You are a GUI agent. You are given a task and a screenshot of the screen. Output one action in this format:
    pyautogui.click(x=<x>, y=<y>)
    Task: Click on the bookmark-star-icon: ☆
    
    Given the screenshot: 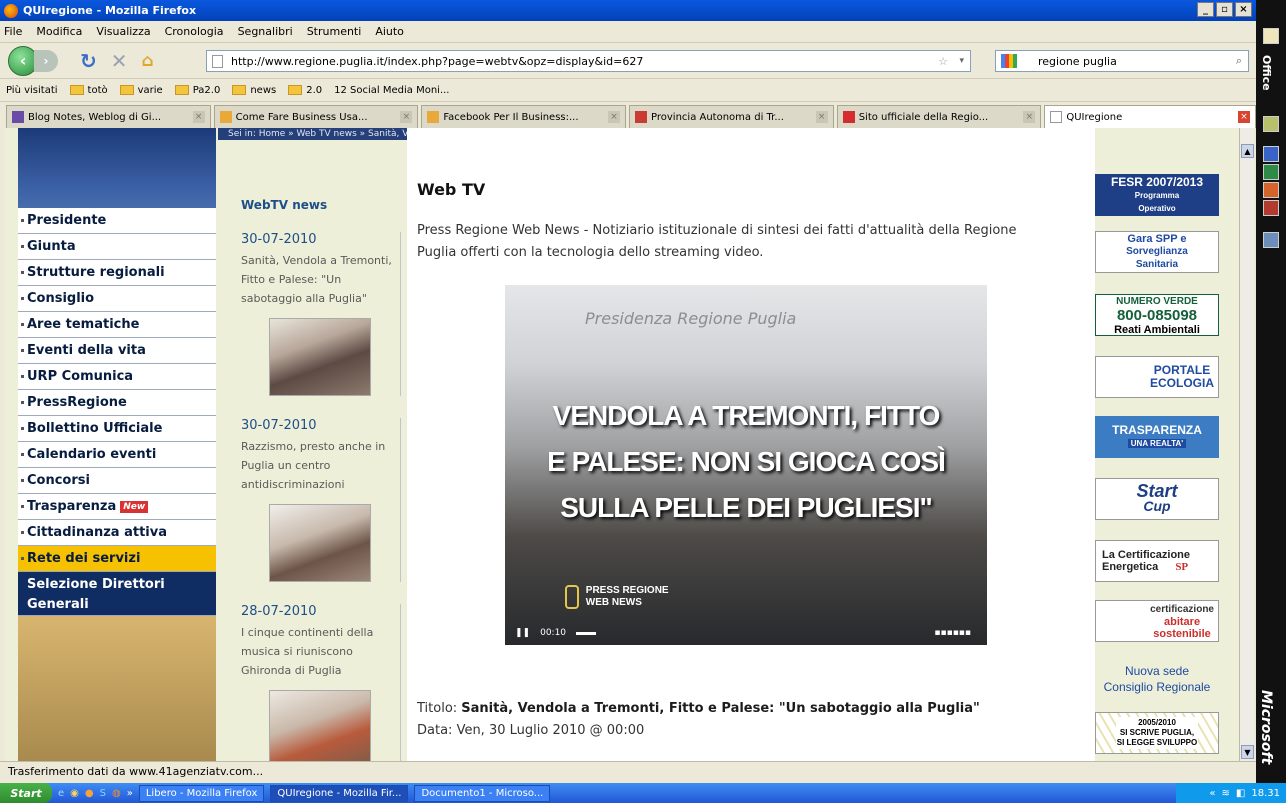 What is the action you would take?
    pyautogui.click(x=943, y=61)
    